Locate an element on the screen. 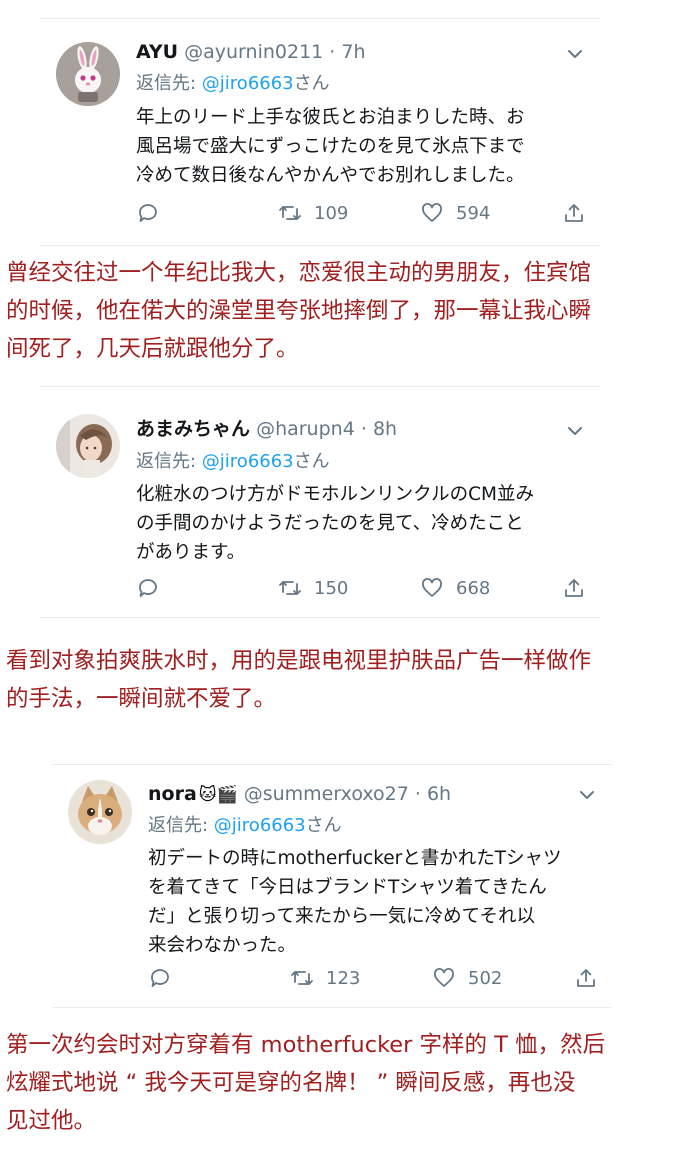 This screenshot has height=1164, width=690. timestamp: 7h is located at coordinates (353, 52).